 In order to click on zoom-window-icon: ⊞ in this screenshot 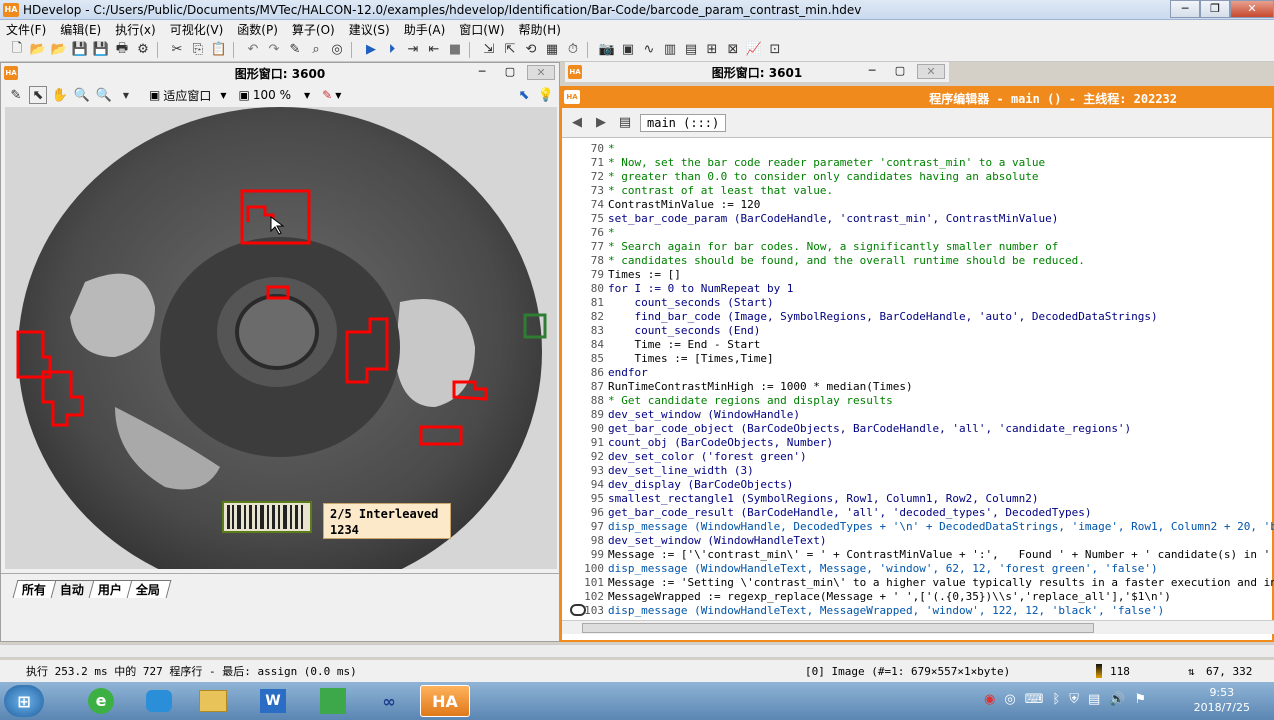, I will do `click(712, 50)`.